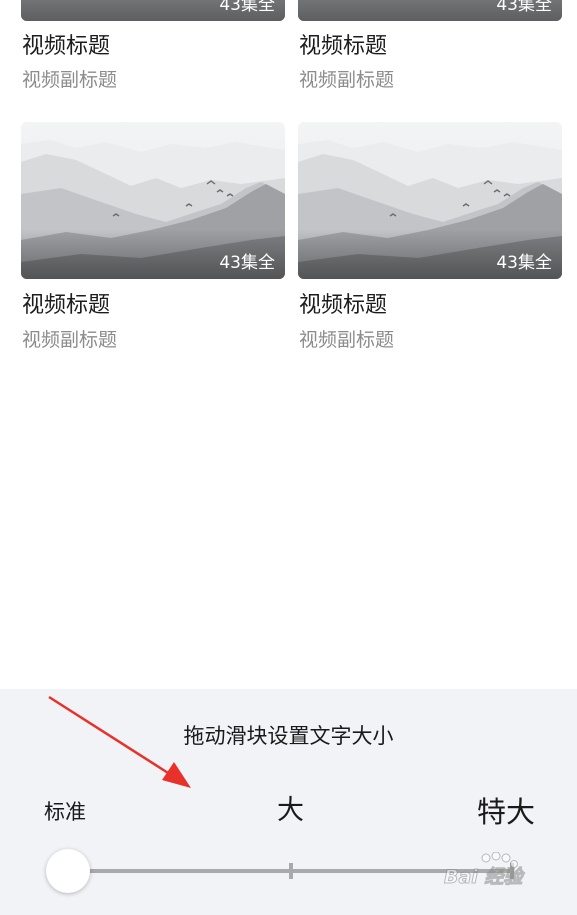  I want to click on watermark-text: Bai 经验, so click(483, 877).